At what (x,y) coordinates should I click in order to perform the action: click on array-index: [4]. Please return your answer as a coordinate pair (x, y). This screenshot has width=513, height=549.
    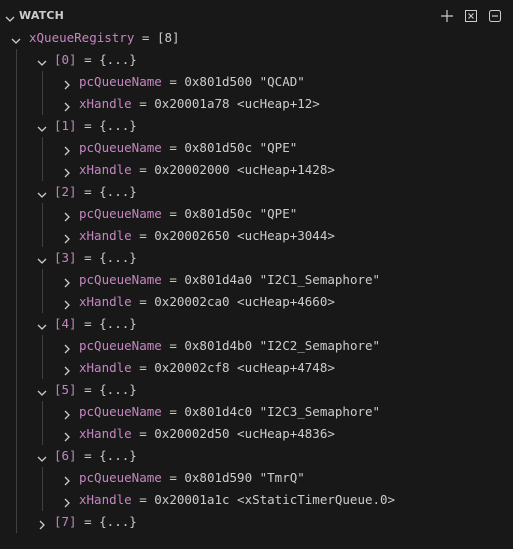
    Looking at the image, I should click on (65, 323).